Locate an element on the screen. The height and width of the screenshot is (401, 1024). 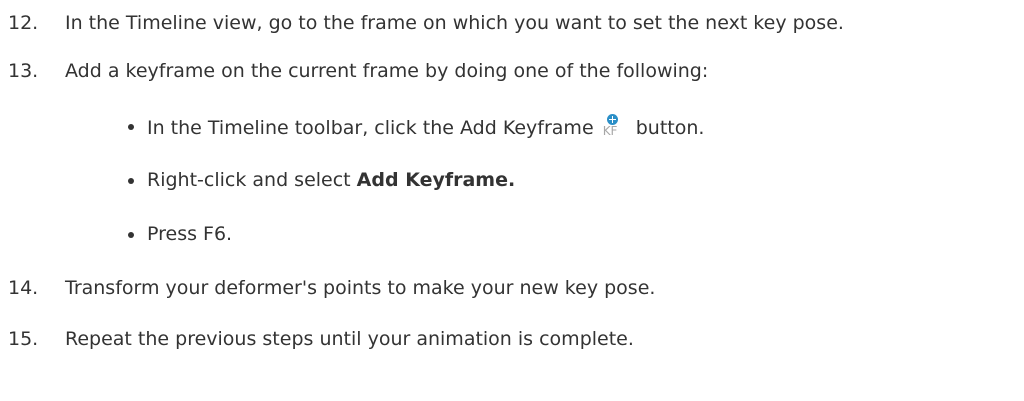
substep-text-after: button. is located at coordinates (670, 128).